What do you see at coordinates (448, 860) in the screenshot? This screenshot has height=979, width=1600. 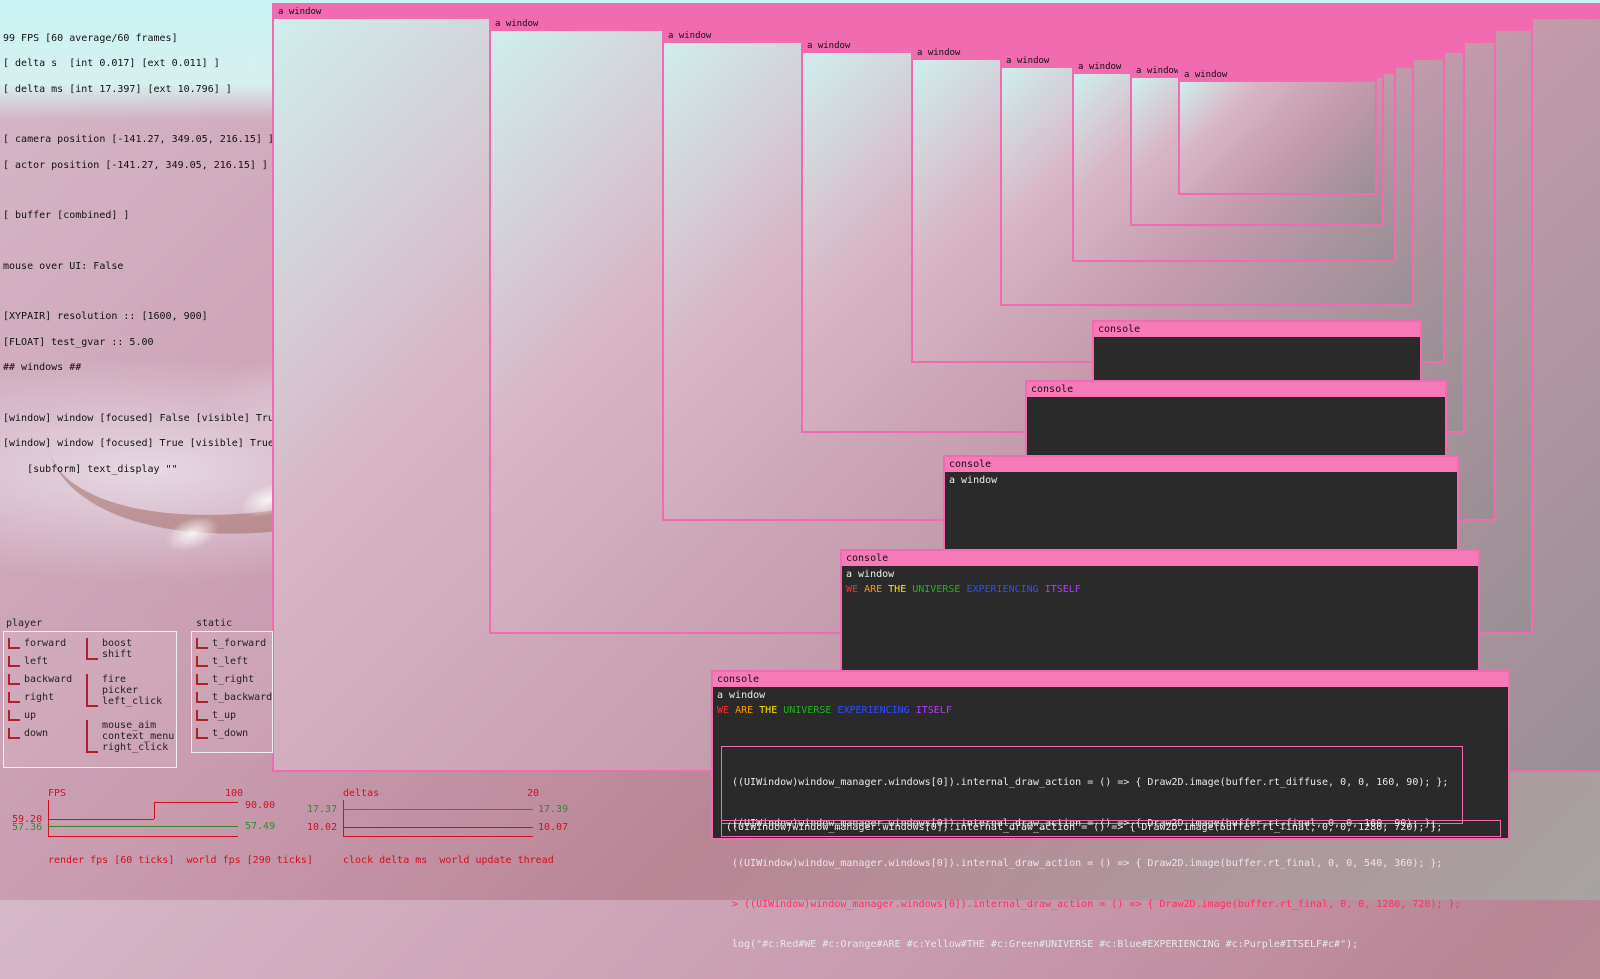 I see `deltas-graph-legend: clock delta ms world update thread` at bounding box center [448, 860].